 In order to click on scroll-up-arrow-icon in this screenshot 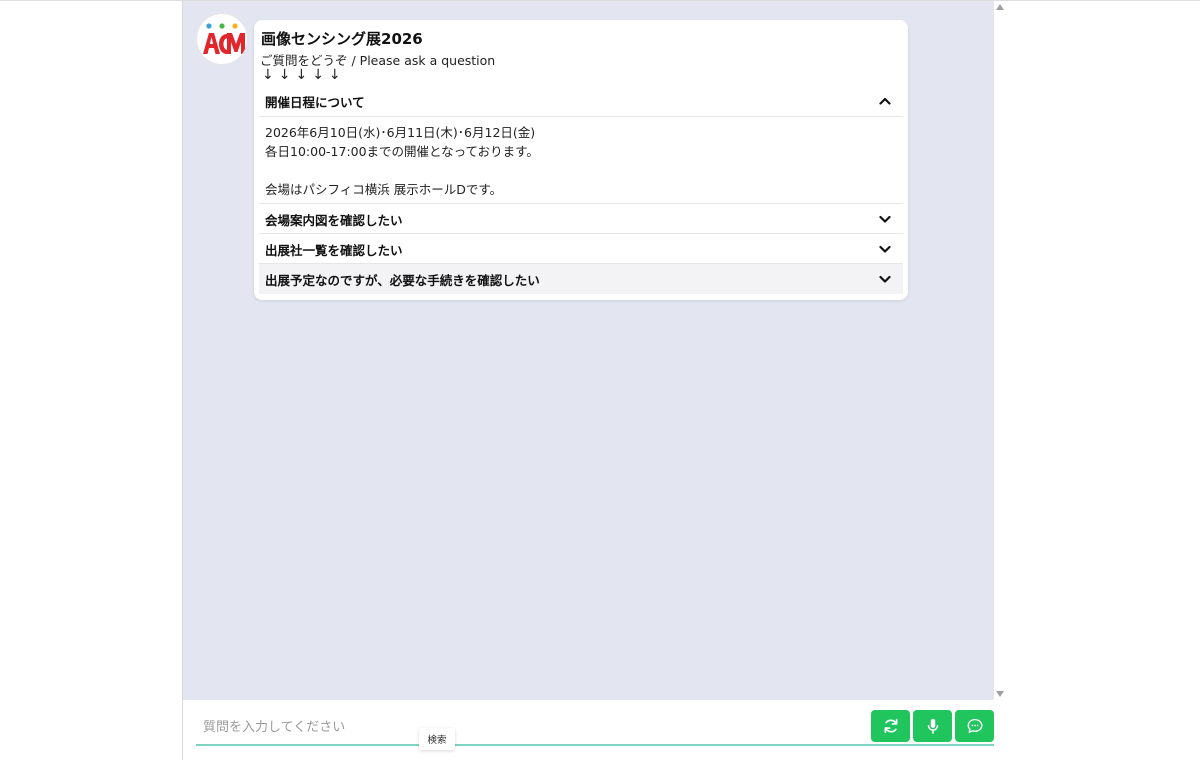, I will do `click(1000, 7)`.